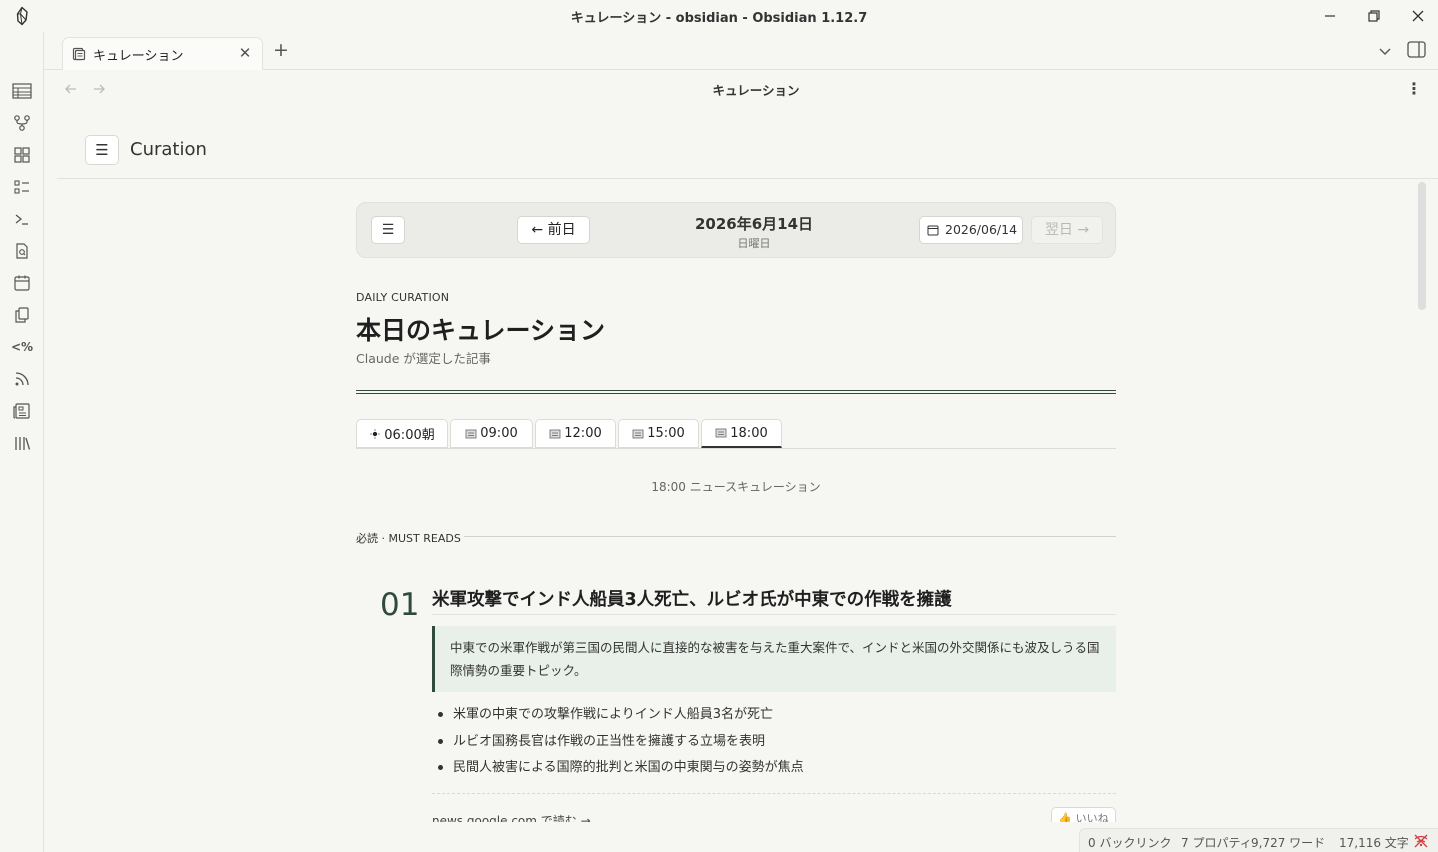  Describe the element at coordinates (403, 297) in the screenshot. I see `hero-kicker: DAILY CURATION` at that location.